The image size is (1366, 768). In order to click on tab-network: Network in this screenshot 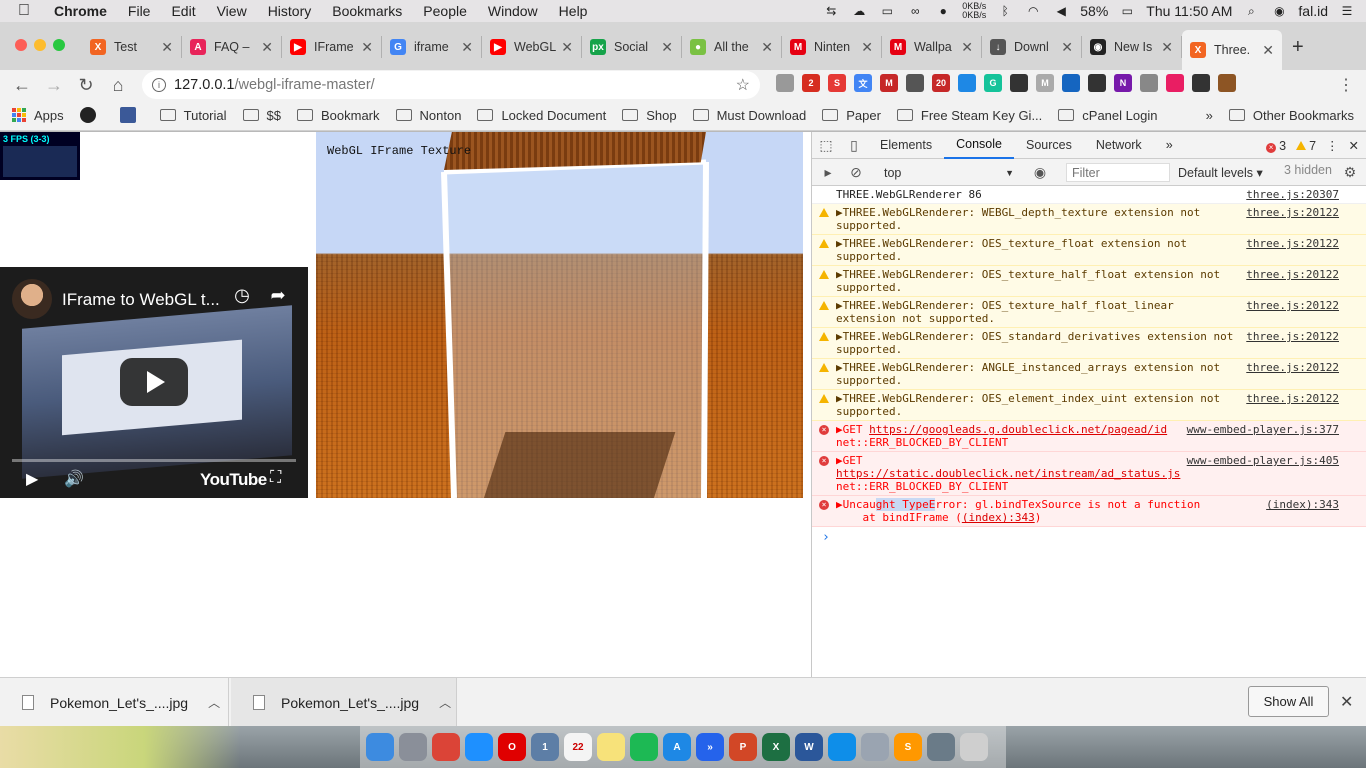, I will do `click(1119, 145)`.